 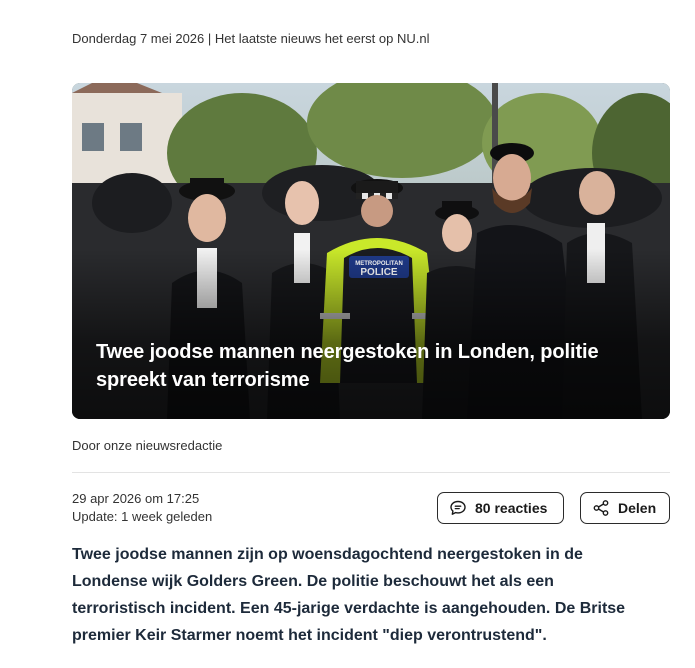 What do you see at coordinates (371, 472) in the screenshot?
I see `divider` at bounding box center [371, 472].